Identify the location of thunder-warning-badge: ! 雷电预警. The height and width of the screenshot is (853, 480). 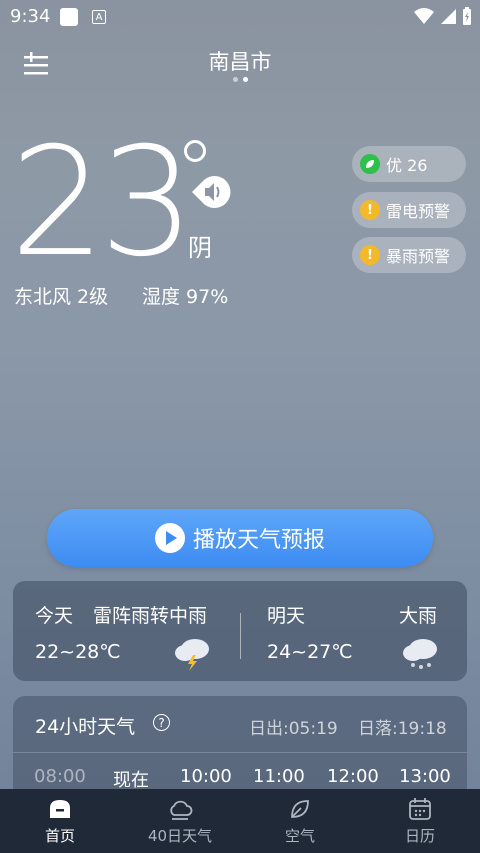
(409, 210).